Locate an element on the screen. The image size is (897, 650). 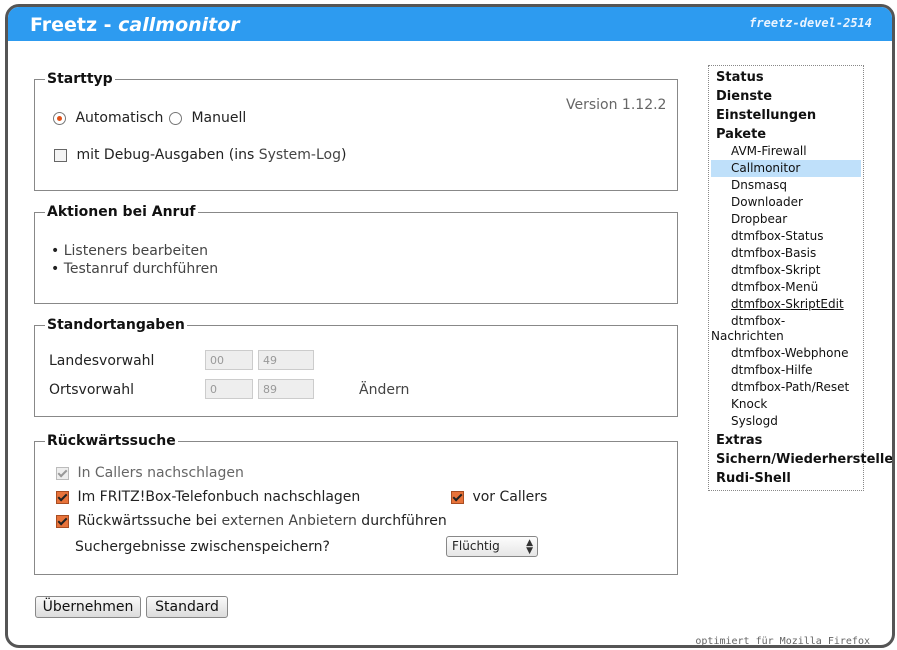
vor-callers-label: vor Callers is located at coordinates (510, 497).